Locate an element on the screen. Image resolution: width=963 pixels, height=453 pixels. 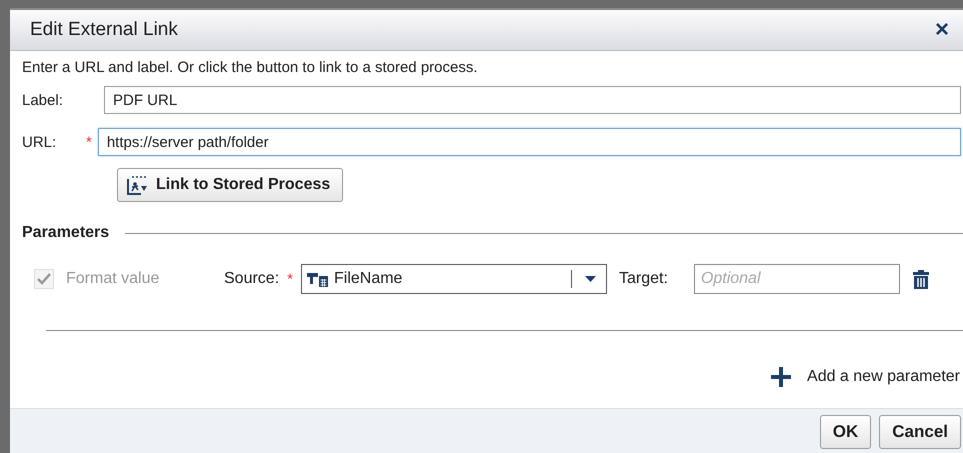
field-label: URL: is located at coordinates (40, 142).